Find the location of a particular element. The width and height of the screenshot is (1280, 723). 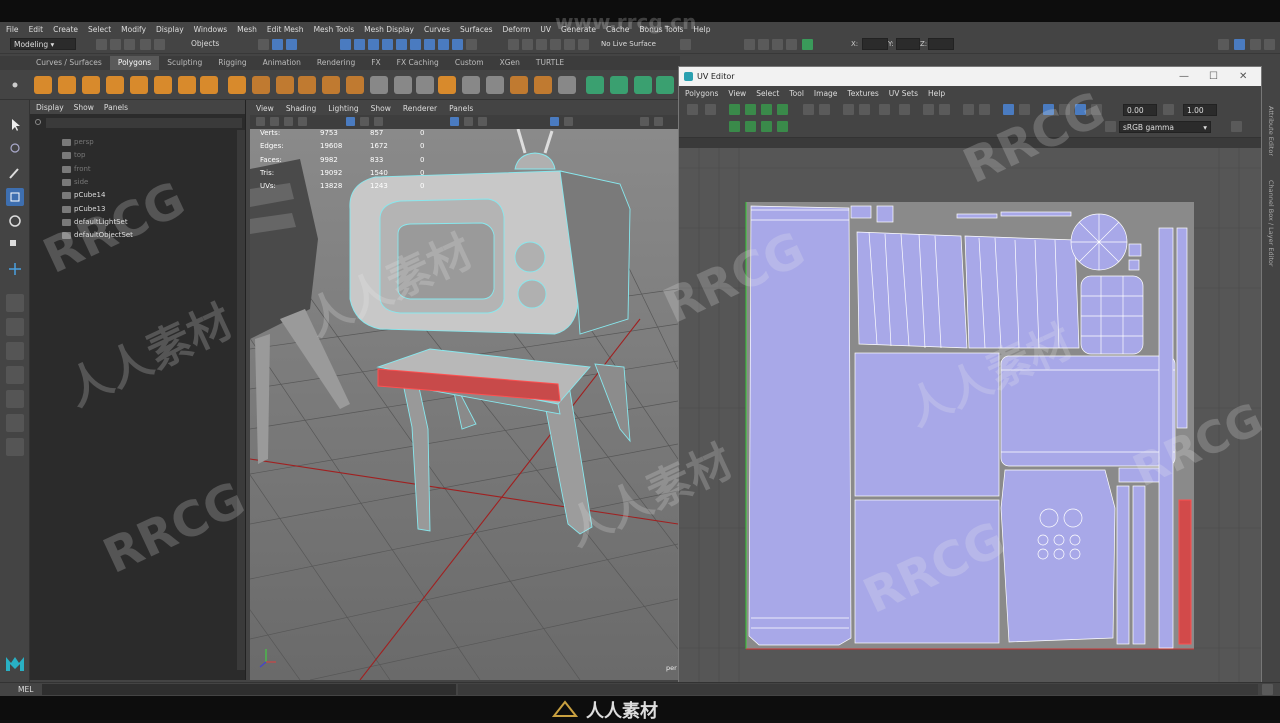

menu-edit: Edit is located at coordinates (36, 29).